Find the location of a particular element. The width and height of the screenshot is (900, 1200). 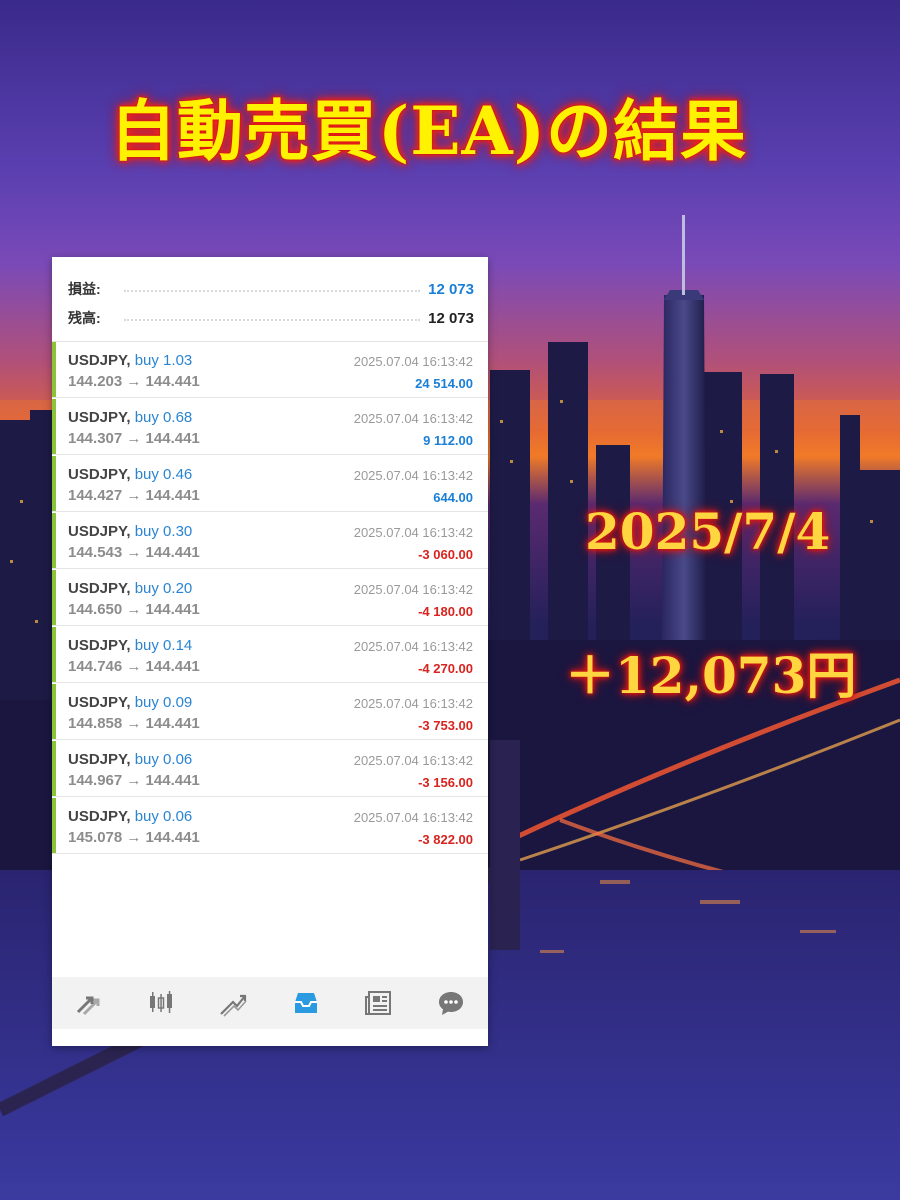

bottom-navigation-bar is located at coordinates (270, 1003).